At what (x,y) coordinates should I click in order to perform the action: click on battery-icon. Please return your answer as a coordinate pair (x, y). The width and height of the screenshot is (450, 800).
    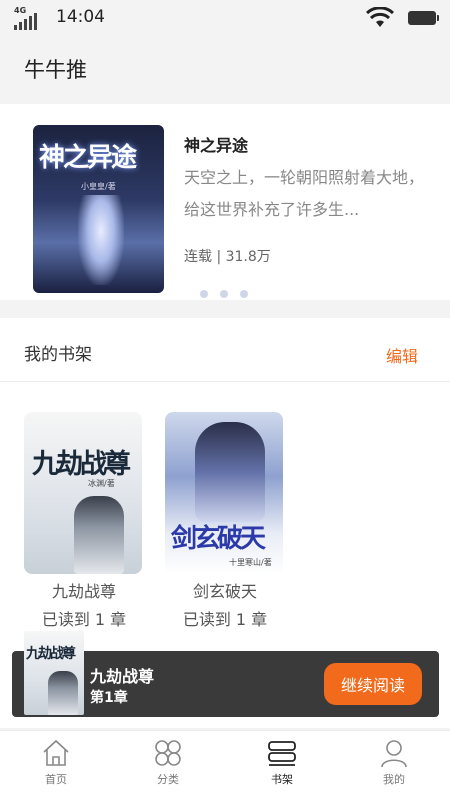
    Looking at the image, I should click on (423, 18).